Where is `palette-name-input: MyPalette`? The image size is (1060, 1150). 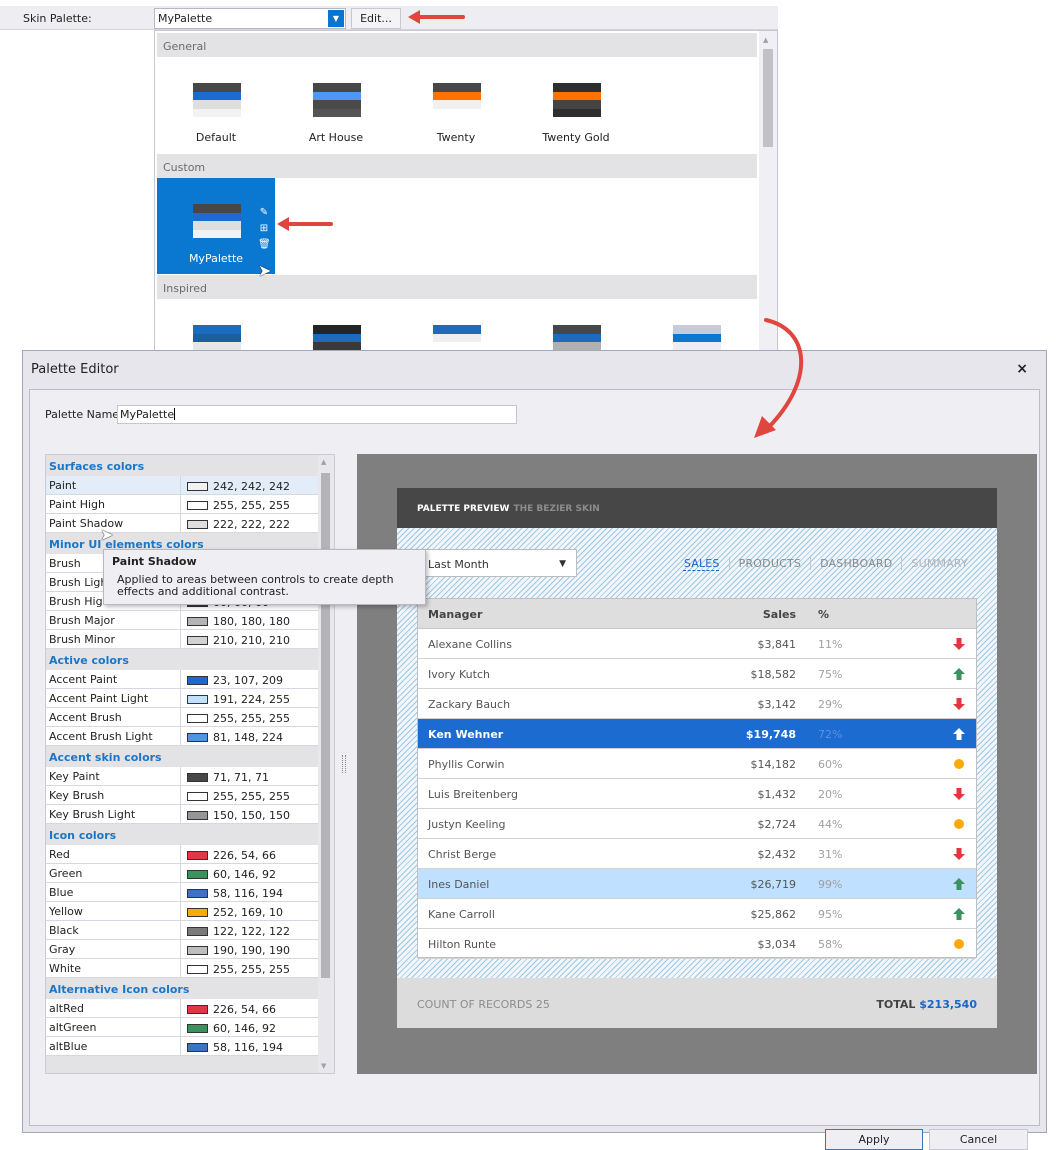 palette-name-input: MyPalette is located at coordinates (317, 414).